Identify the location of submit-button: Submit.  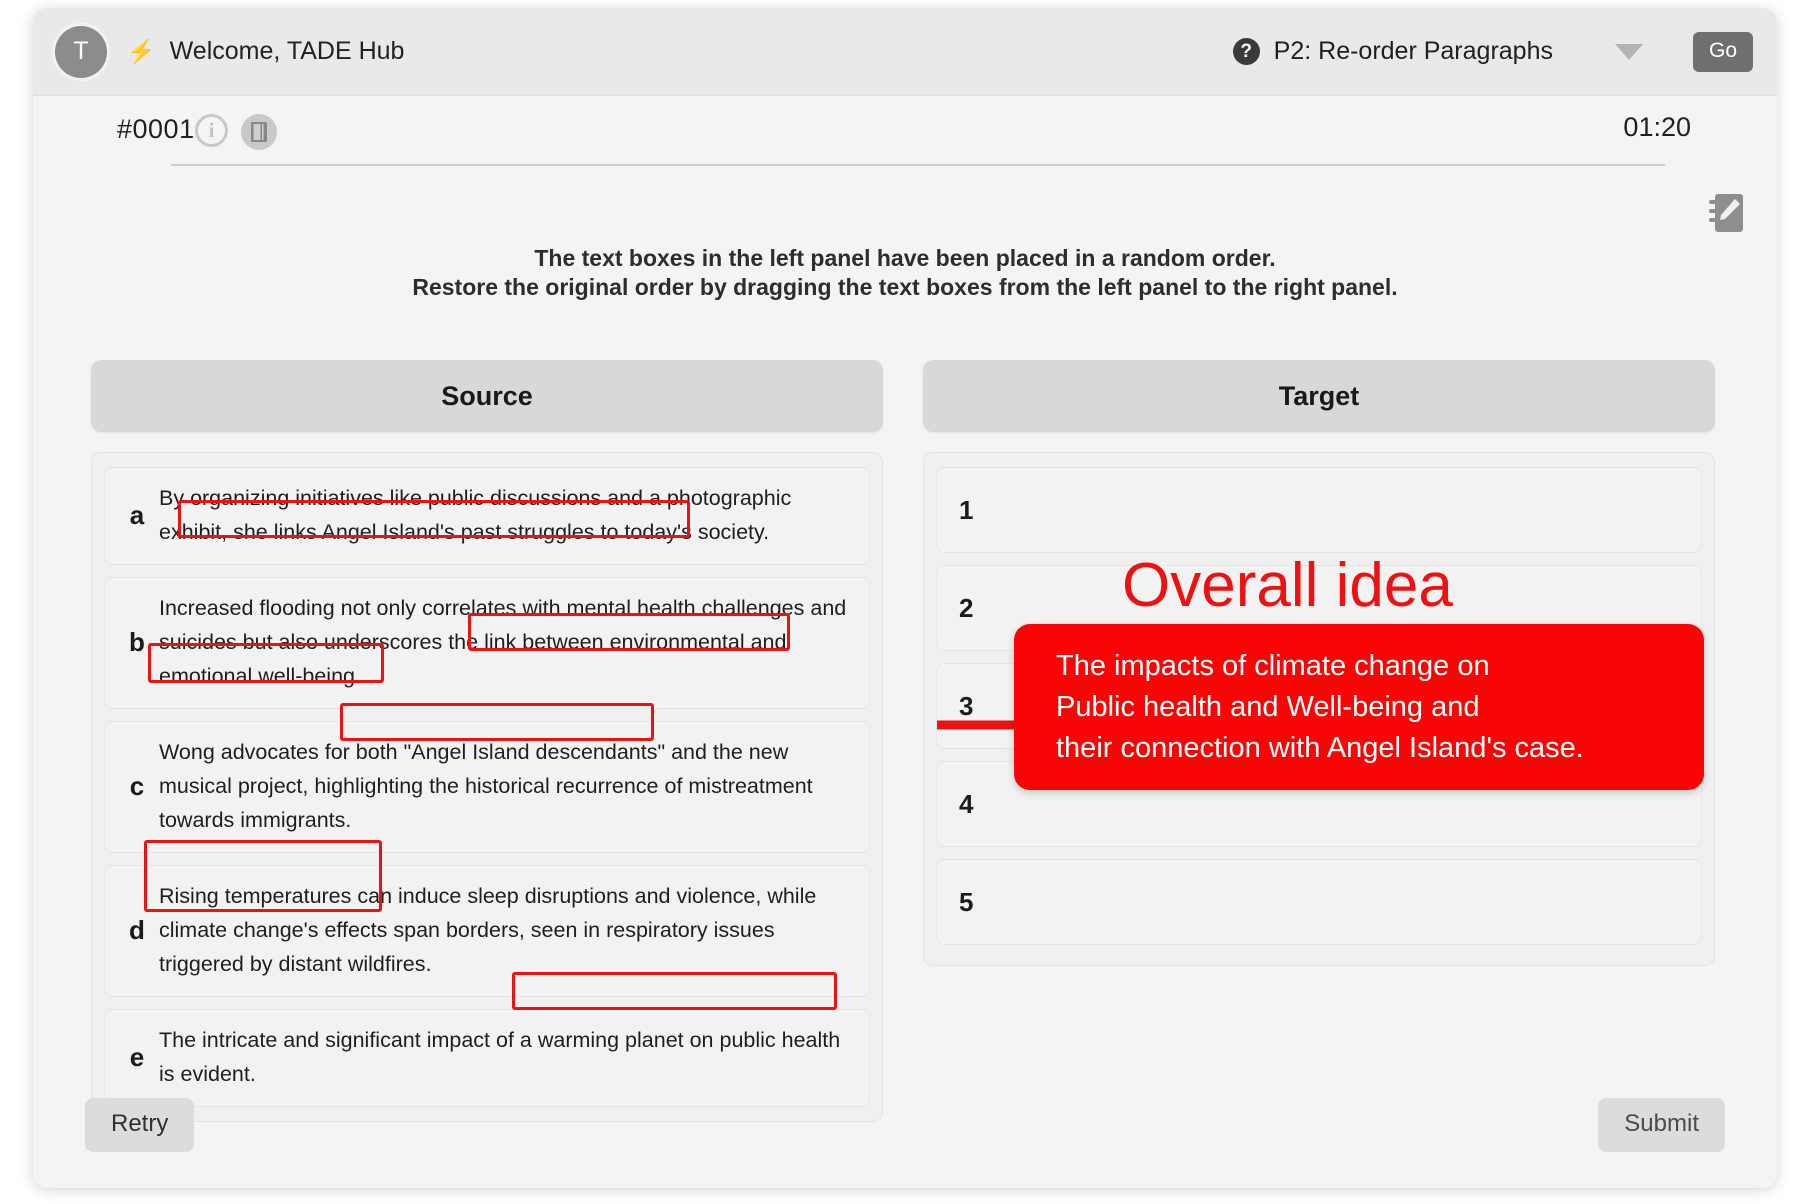
(1661, 1125).